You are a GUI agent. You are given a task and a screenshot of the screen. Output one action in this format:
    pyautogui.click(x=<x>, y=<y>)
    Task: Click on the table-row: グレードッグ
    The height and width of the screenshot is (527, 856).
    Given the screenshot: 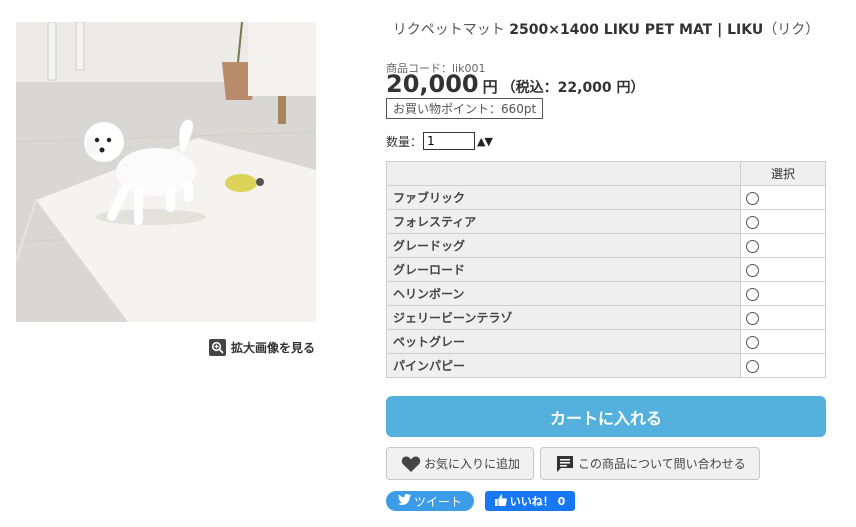 What is the action you would take?
    pyautogui.click(x=606, y=245)
    